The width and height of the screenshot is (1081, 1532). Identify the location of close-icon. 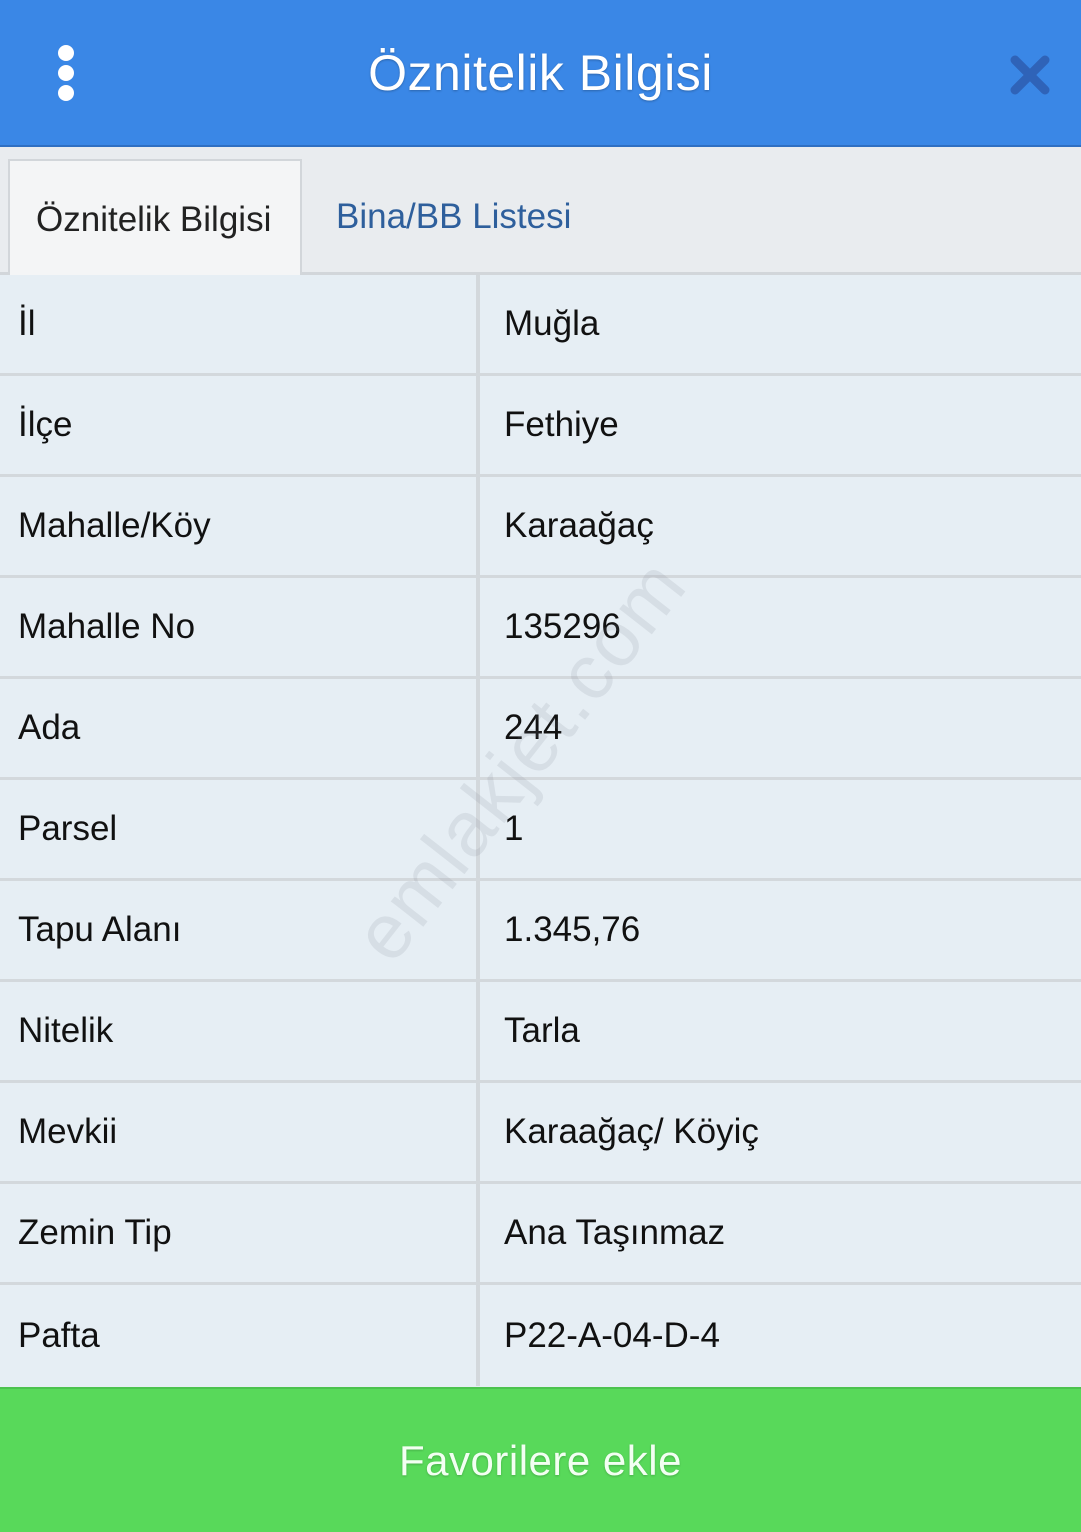
(1030, 75).